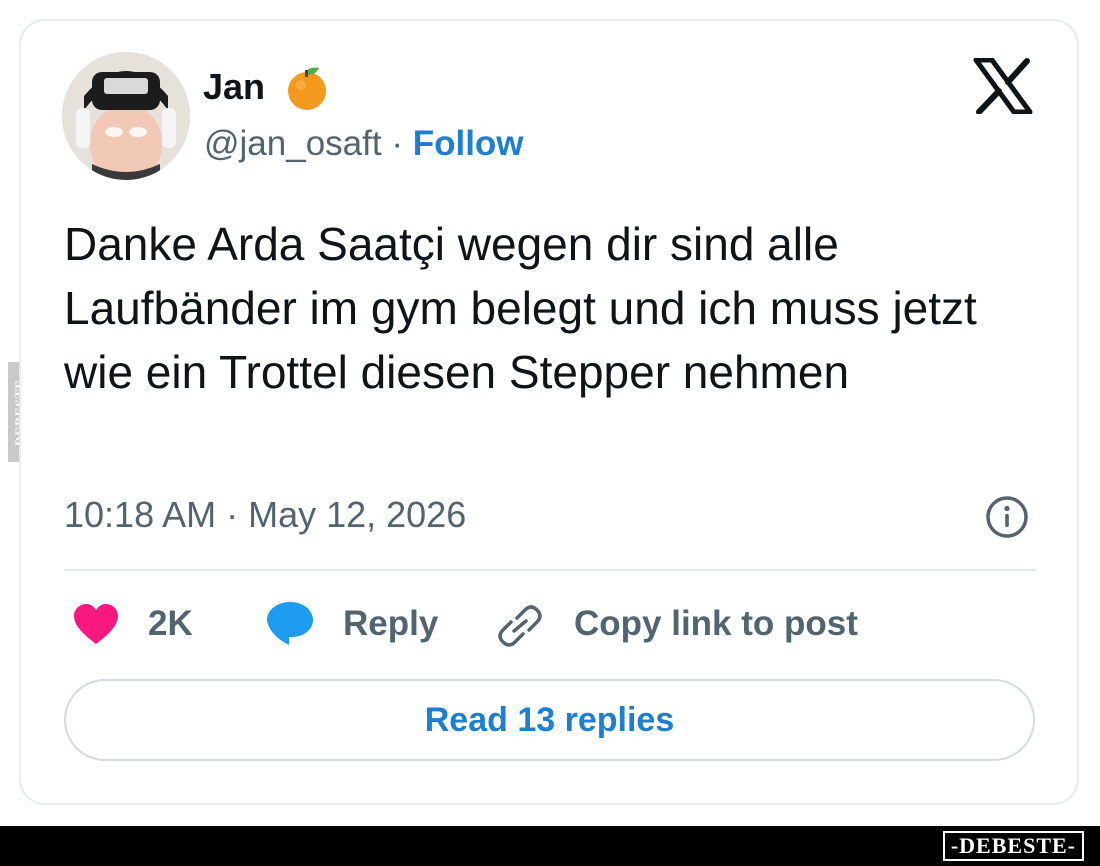  What do you see at coordinates (550, 570) in the screenshot?
I see `divider` at bounding box center [550, 570].